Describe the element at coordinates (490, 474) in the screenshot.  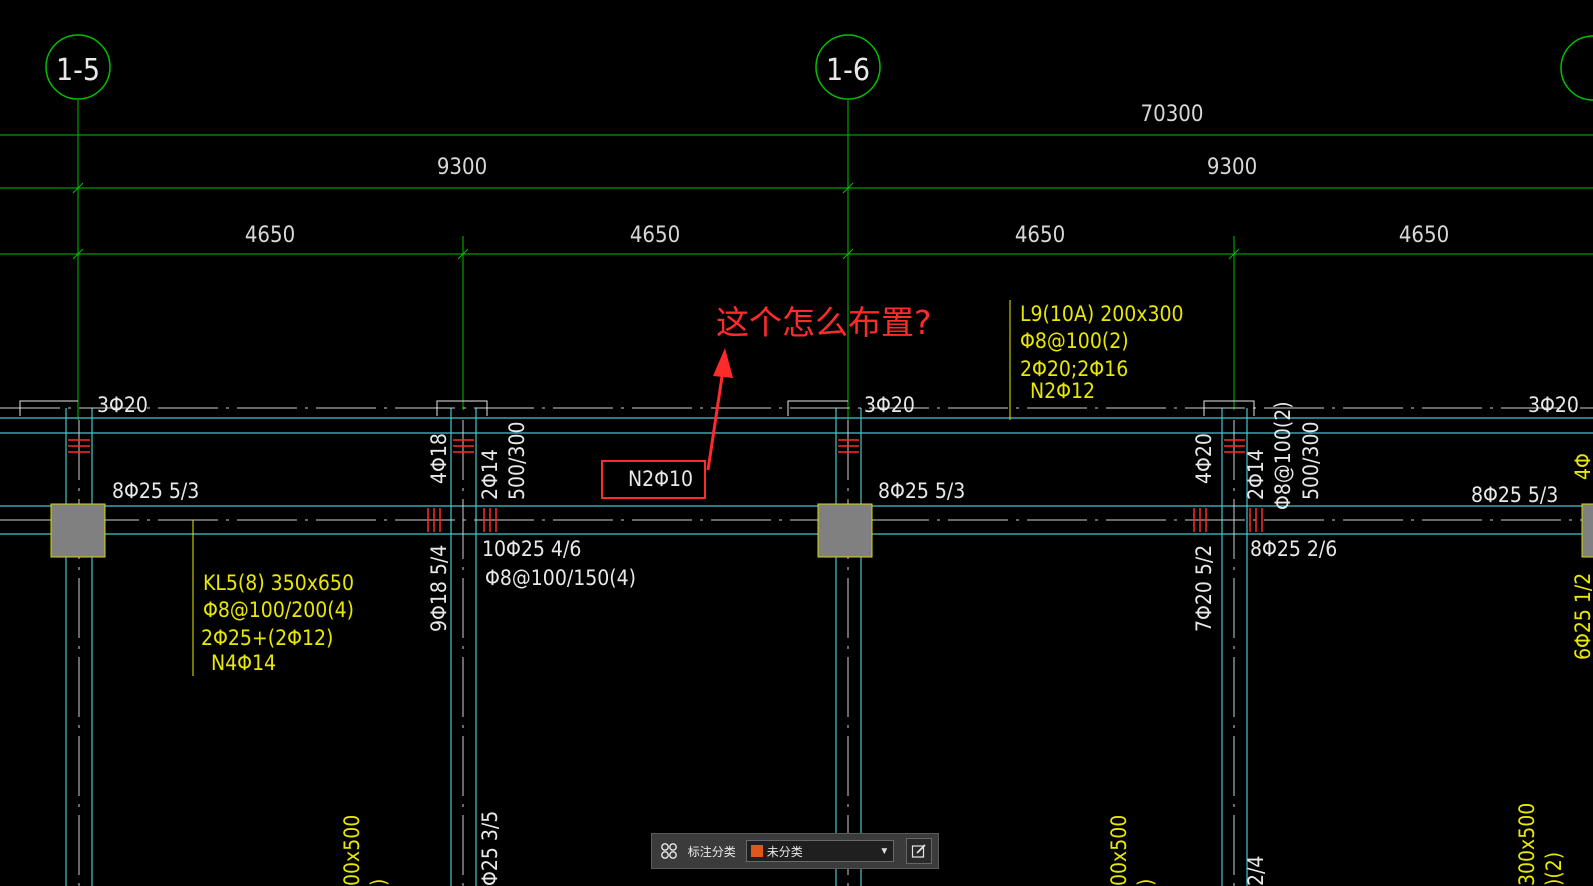
I see `vert-label-2-14-a: 2Φ14` at that location.